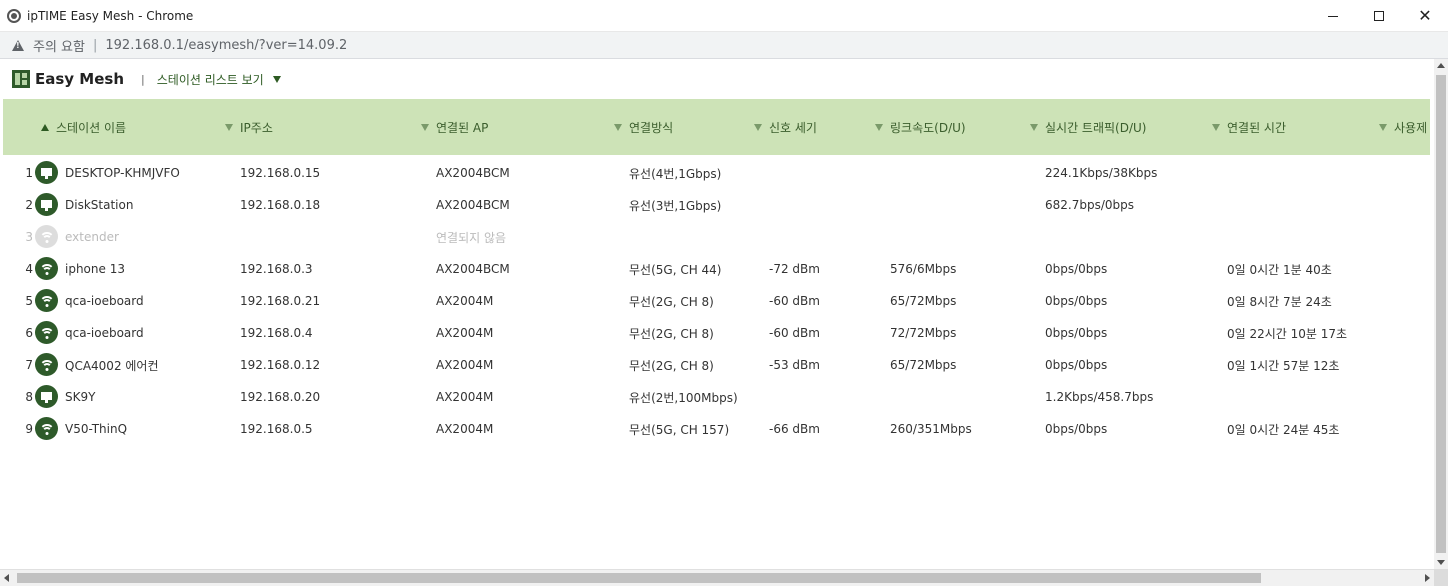 This screenshot has width=1448, height=586. I want to click on horizontal-scrollbar, so click(717, 577).